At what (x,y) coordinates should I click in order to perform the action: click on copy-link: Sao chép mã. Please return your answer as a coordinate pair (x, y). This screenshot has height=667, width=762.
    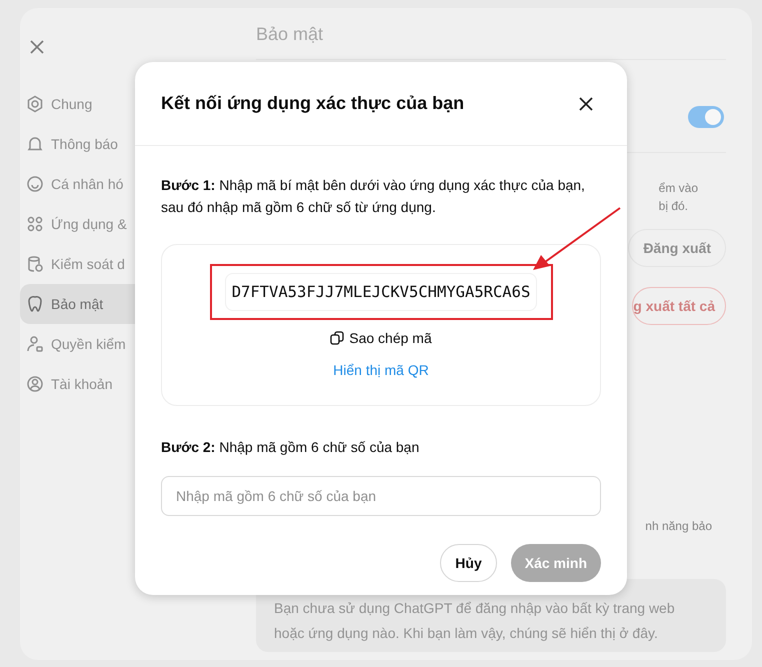
    Looking at the image, I should click on (381, 338).